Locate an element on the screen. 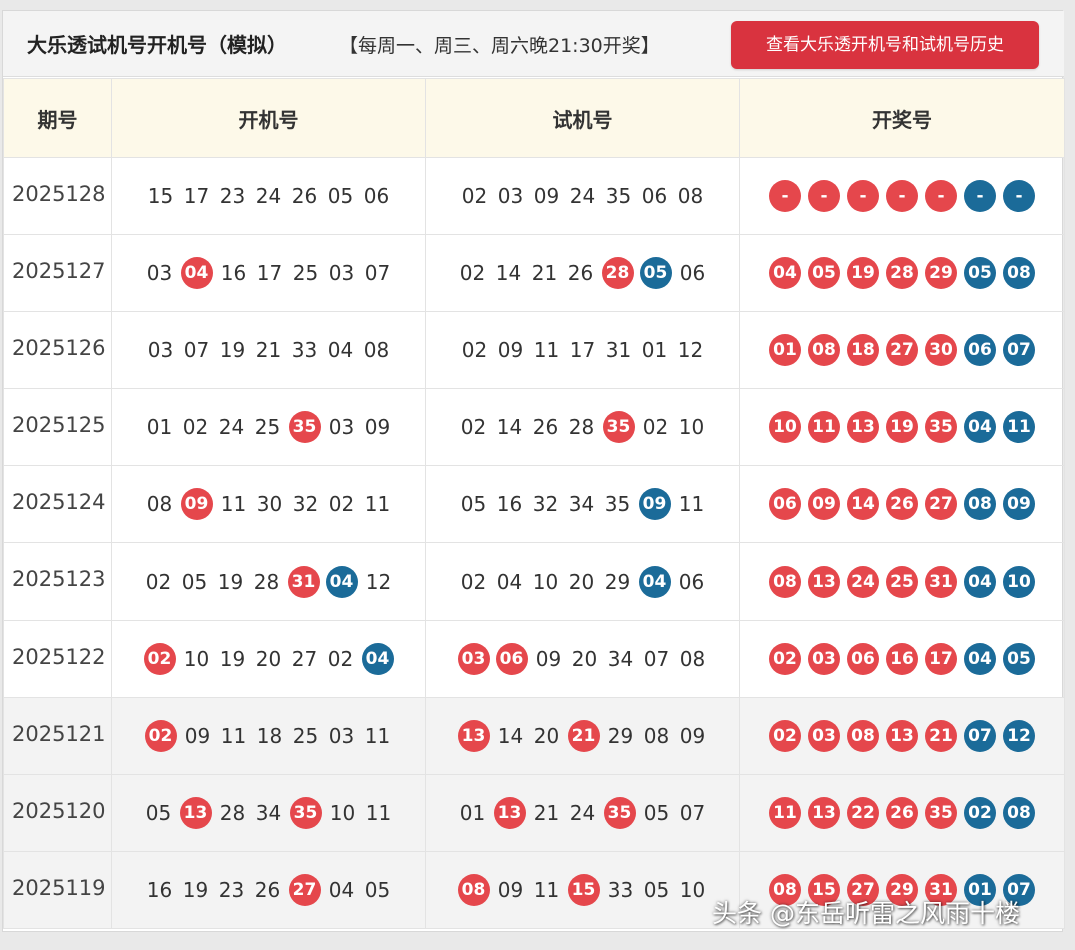 The image size is (1075, 950). issue-cell: 2025123 is located at coordinates (57, 581).